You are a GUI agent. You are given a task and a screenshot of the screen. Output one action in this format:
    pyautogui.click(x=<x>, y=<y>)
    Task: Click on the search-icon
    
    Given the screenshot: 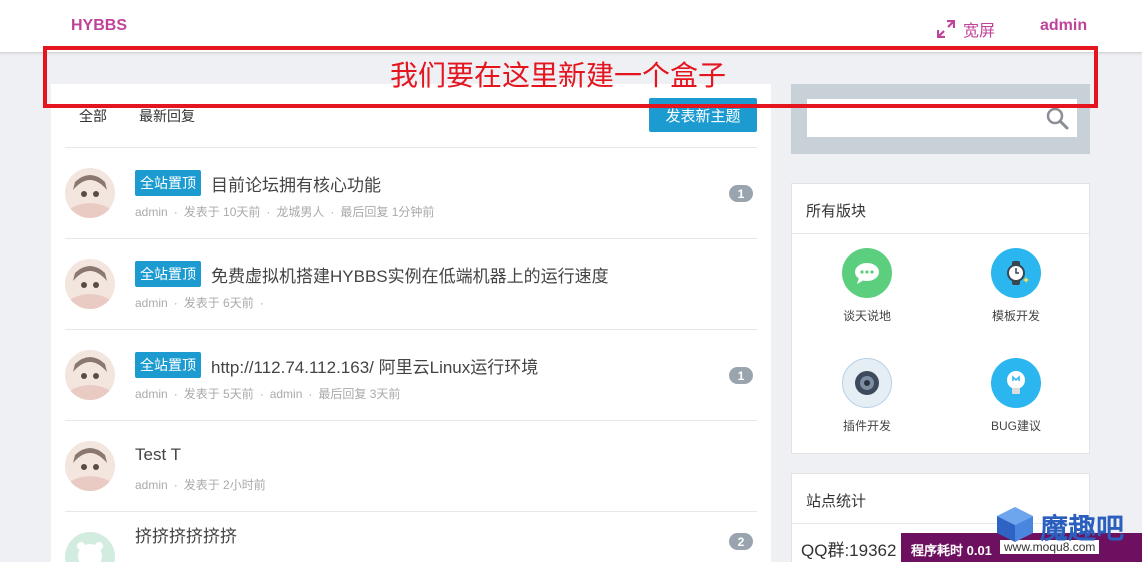 What is the action you would take?
    pyautogui.click(x=1057, y=118)
    